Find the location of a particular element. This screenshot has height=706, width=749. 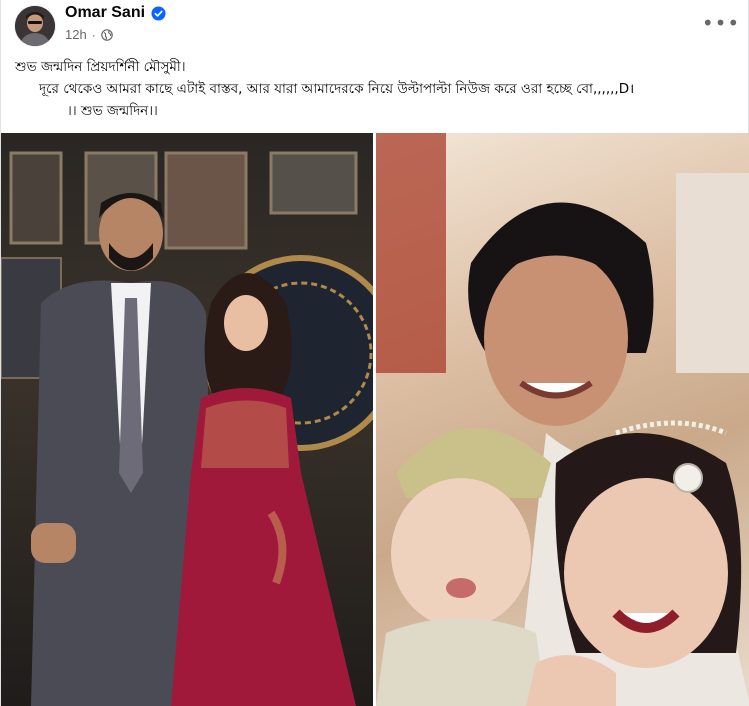

verified-badge-icon is located at coordinates (158, 13).